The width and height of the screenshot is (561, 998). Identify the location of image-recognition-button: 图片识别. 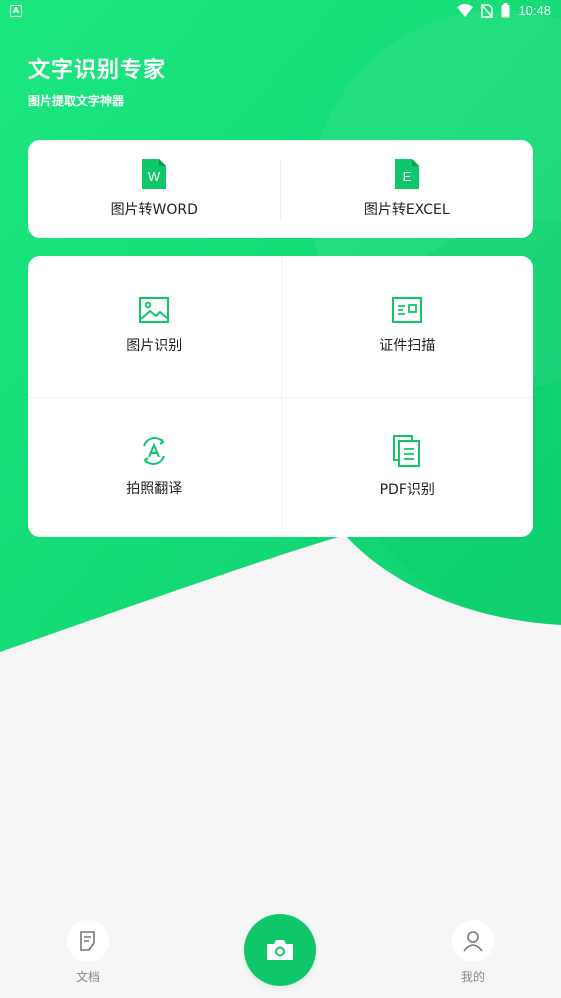
(154, 326).